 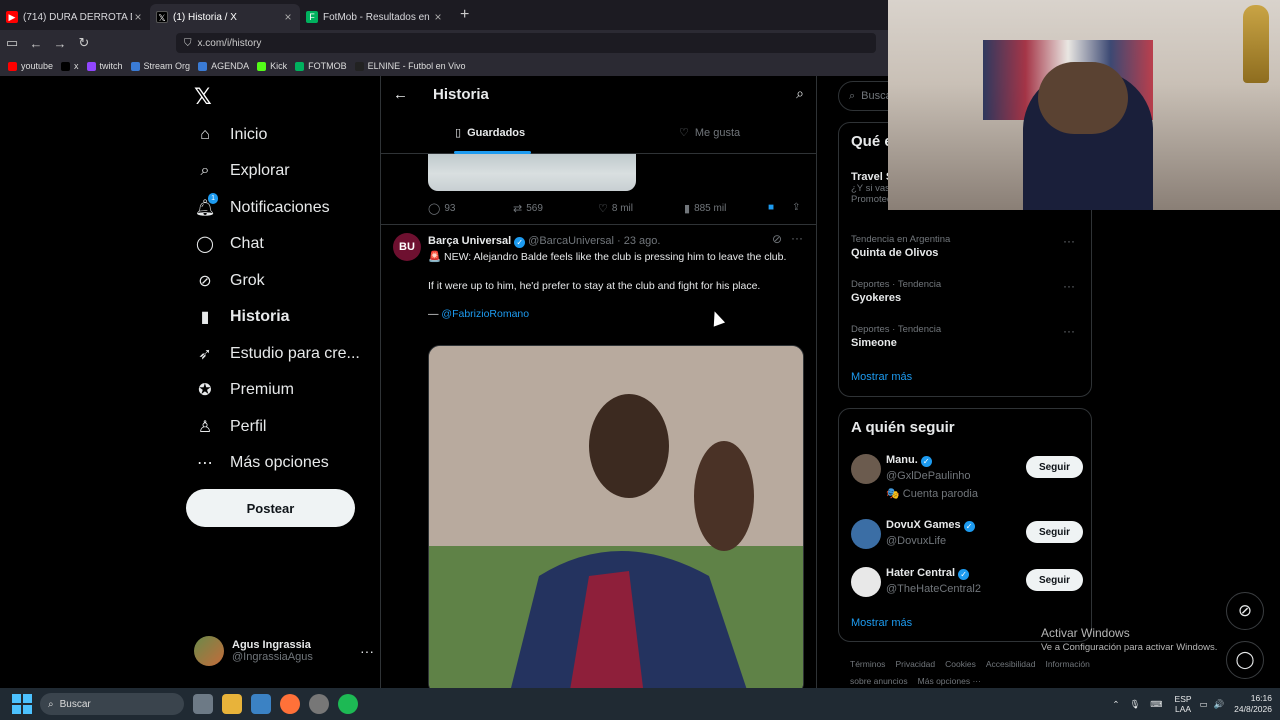 I want to click on footer-link: Términos, so click(x=867, y=664).